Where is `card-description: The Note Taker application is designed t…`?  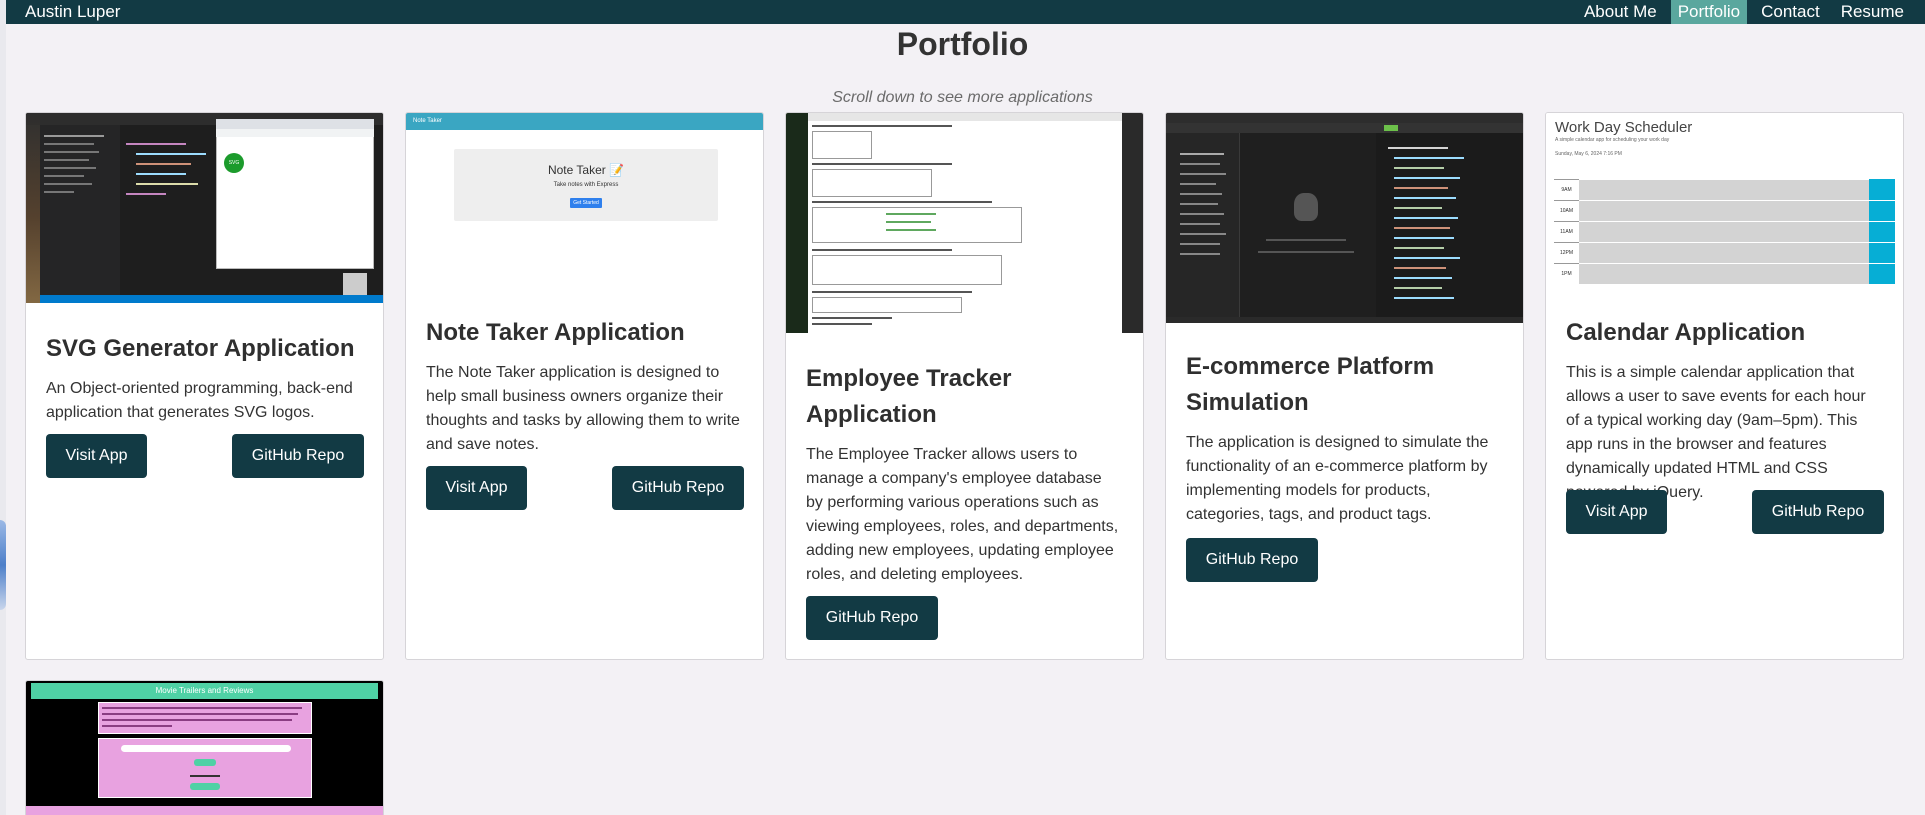 card-description: The Note Taker application is designed t… is located at coordinates (583, 408).